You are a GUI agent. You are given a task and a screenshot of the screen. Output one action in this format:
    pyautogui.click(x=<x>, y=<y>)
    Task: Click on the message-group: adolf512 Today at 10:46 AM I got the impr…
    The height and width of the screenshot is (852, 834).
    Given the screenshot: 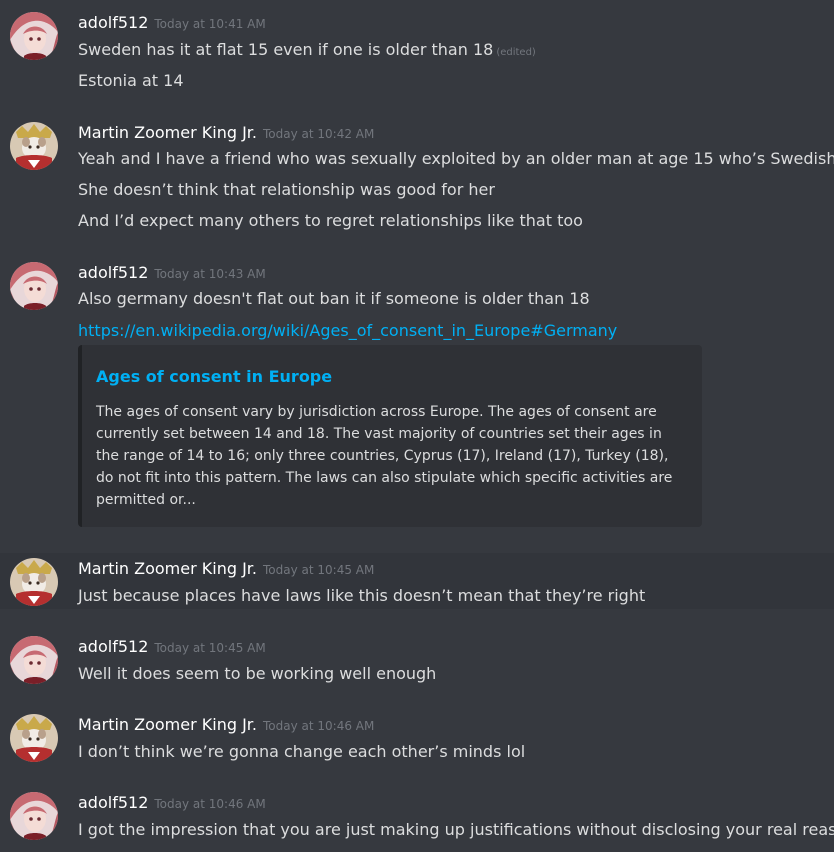 What is the action you would take?
    pyautogui.click(x=417, y=819)
    